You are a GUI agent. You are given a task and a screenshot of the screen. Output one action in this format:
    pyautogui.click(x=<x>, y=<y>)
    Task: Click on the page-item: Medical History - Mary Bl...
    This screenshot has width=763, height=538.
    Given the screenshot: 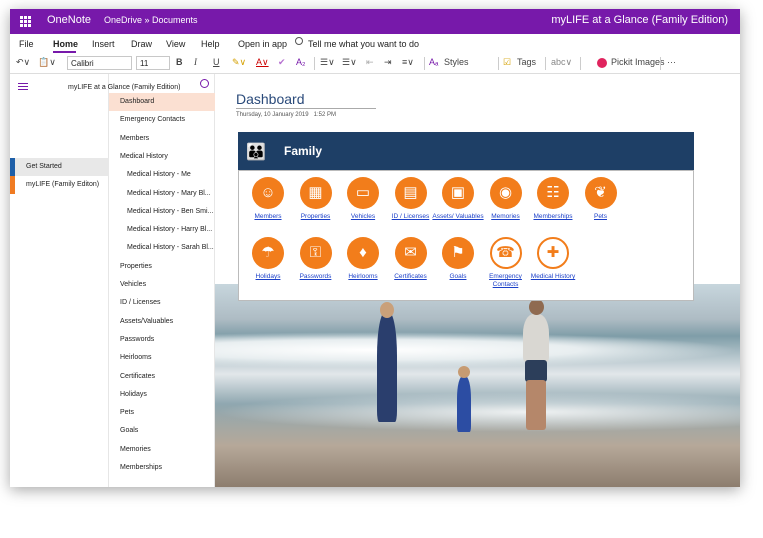 What is the action you would take?
    pyautogui.click(x=162, y=194)
    